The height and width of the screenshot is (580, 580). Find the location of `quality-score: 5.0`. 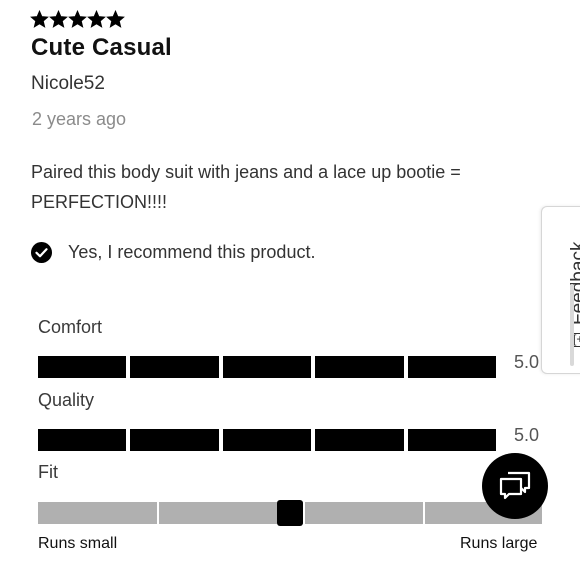

quality-score: 5.0 is located at coordinates (527, 435).